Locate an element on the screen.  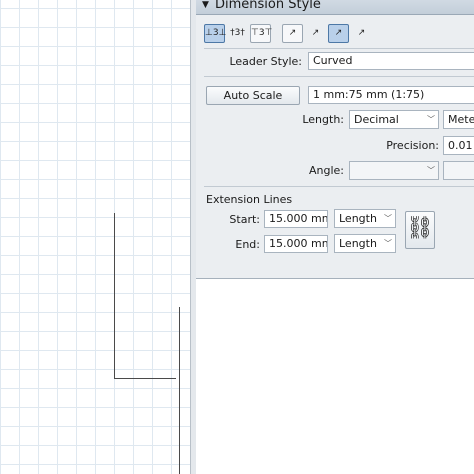
length-format-select: Decimal ﹀ is located at coordinates (394, 119).